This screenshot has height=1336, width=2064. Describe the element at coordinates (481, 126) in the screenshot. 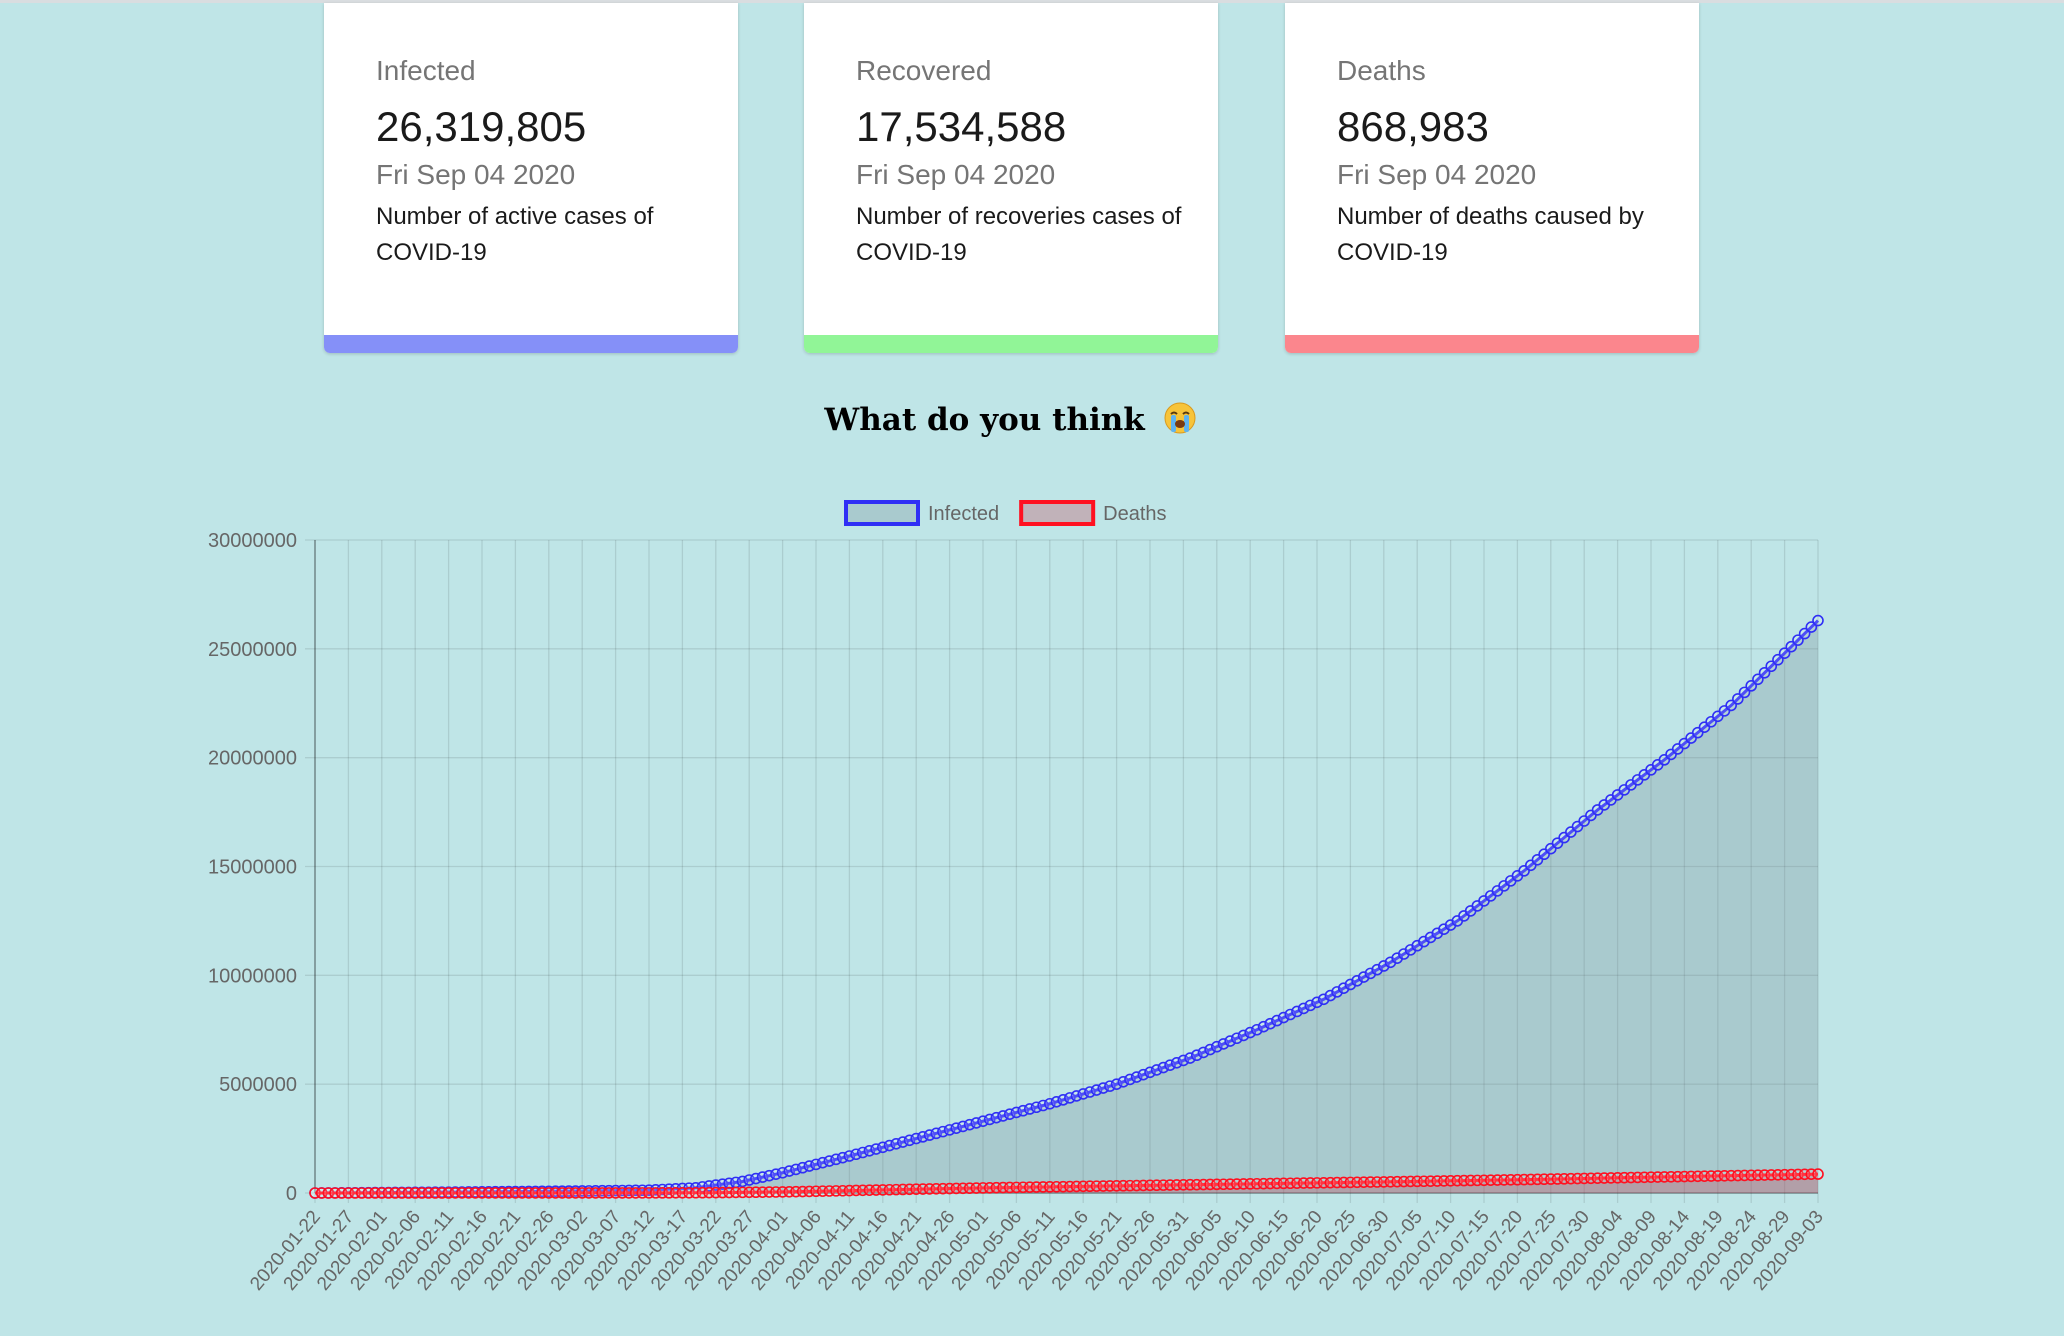

I see `infected-count: 26,319,805` at that location.